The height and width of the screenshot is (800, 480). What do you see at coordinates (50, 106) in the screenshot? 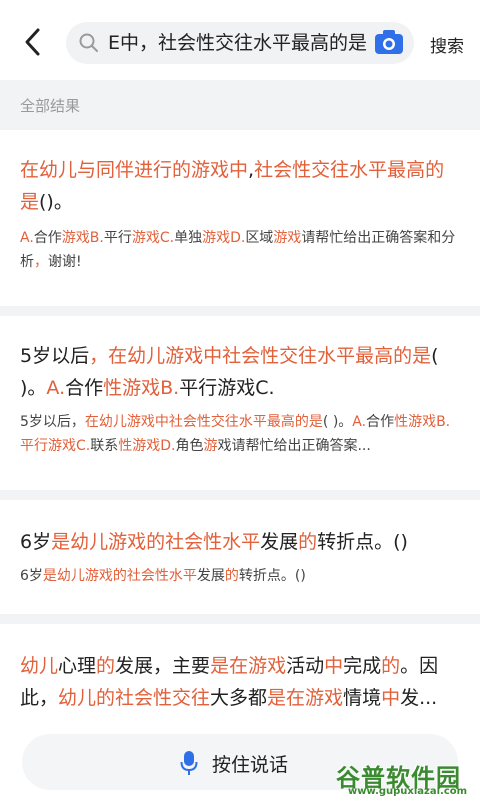
I see `section-label: 全部结果` at bounding box center [50, 106].